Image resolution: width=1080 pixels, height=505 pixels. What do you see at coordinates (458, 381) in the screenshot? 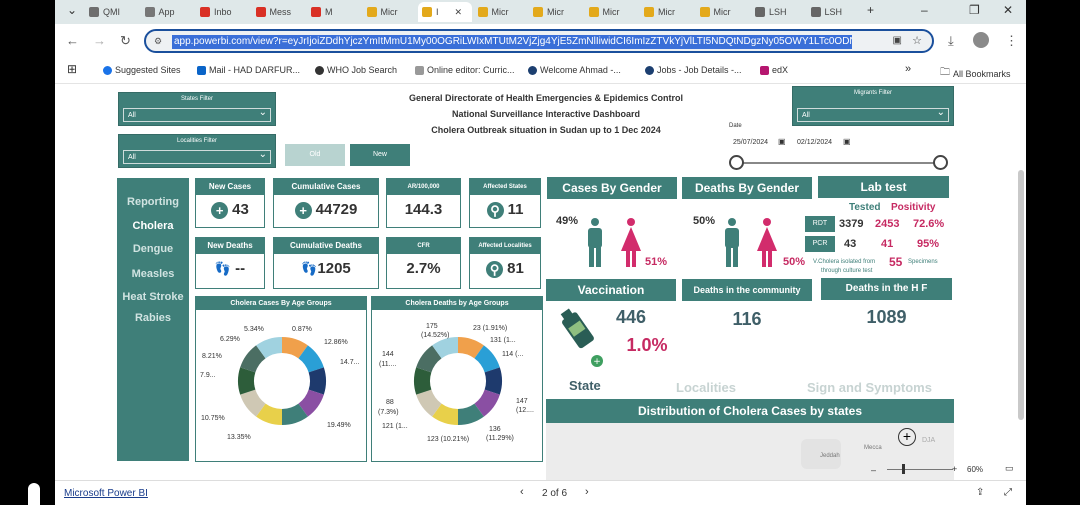
I see `deaths-by-age-donut` at bounding box center [458, 381].